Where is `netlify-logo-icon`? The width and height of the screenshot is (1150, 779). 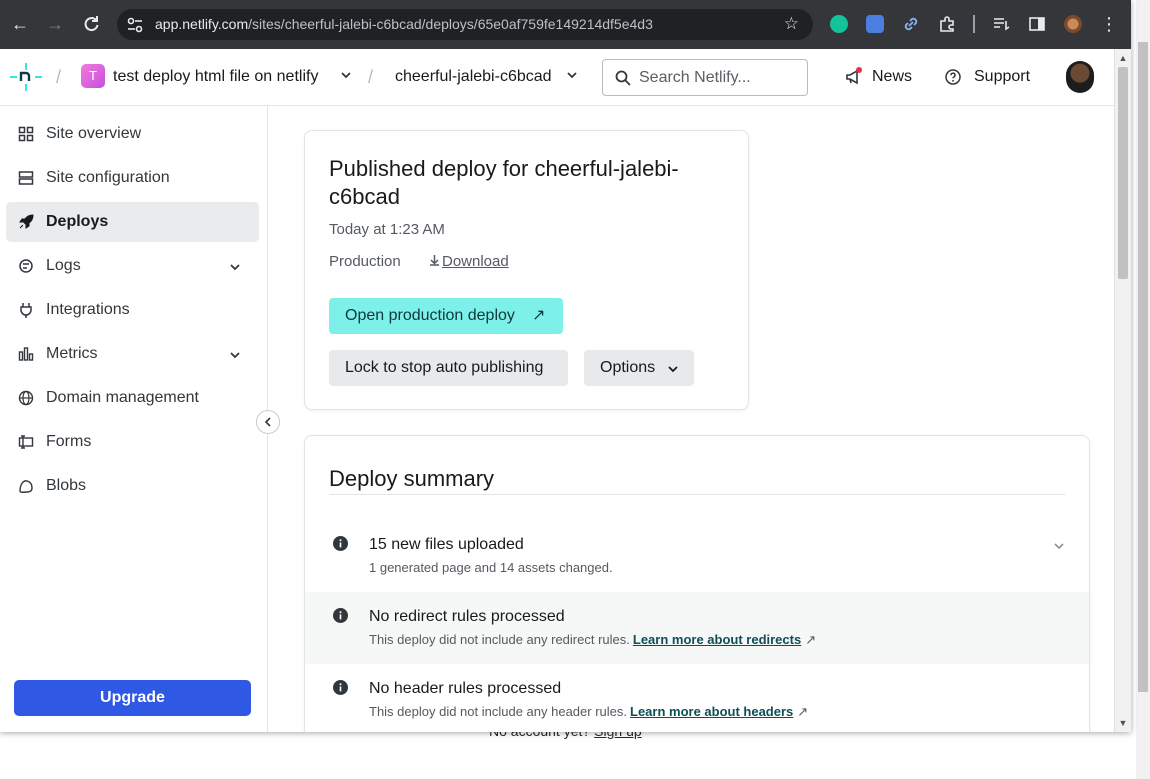 netlify-logo-icon is located at coordinates (26, 77).